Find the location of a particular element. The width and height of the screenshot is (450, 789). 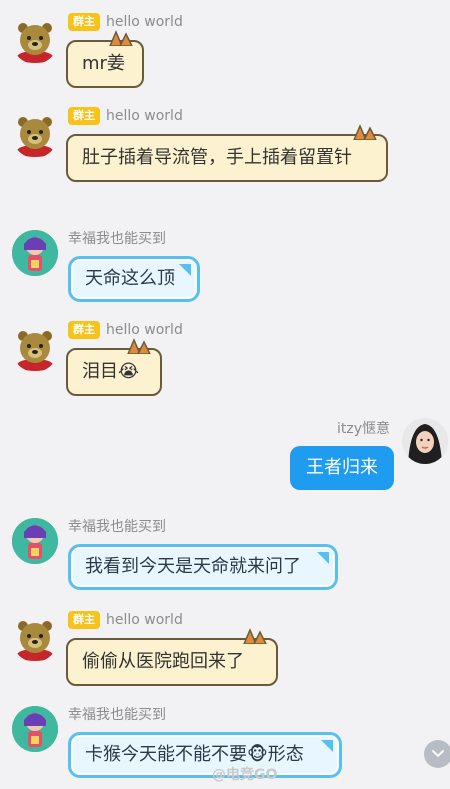

message-text: 卡猴今天能不能不要🐵形态 is located at coordinates (194, 754).